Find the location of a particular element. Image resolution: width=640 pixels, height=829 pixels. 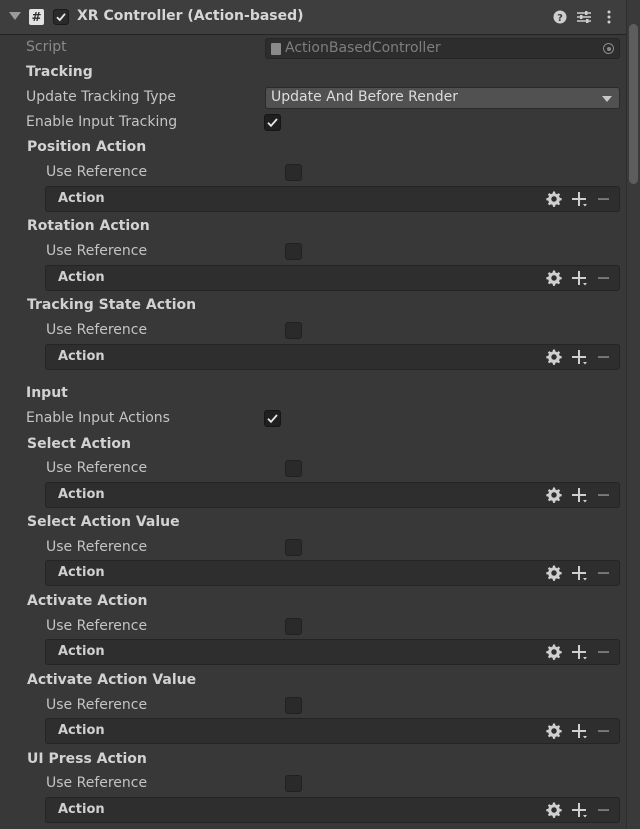

component-header: # XR Controller (Action-based) ? is located at coordinates (313, 17).